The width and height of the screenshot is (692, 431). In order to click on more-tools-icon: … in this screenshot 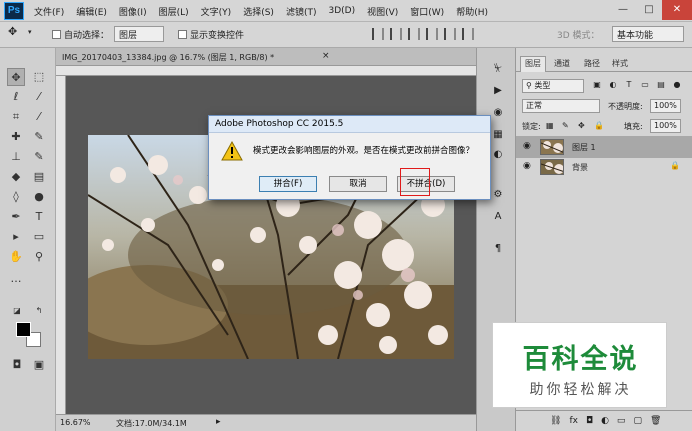, I will do `click(16, 279)`.